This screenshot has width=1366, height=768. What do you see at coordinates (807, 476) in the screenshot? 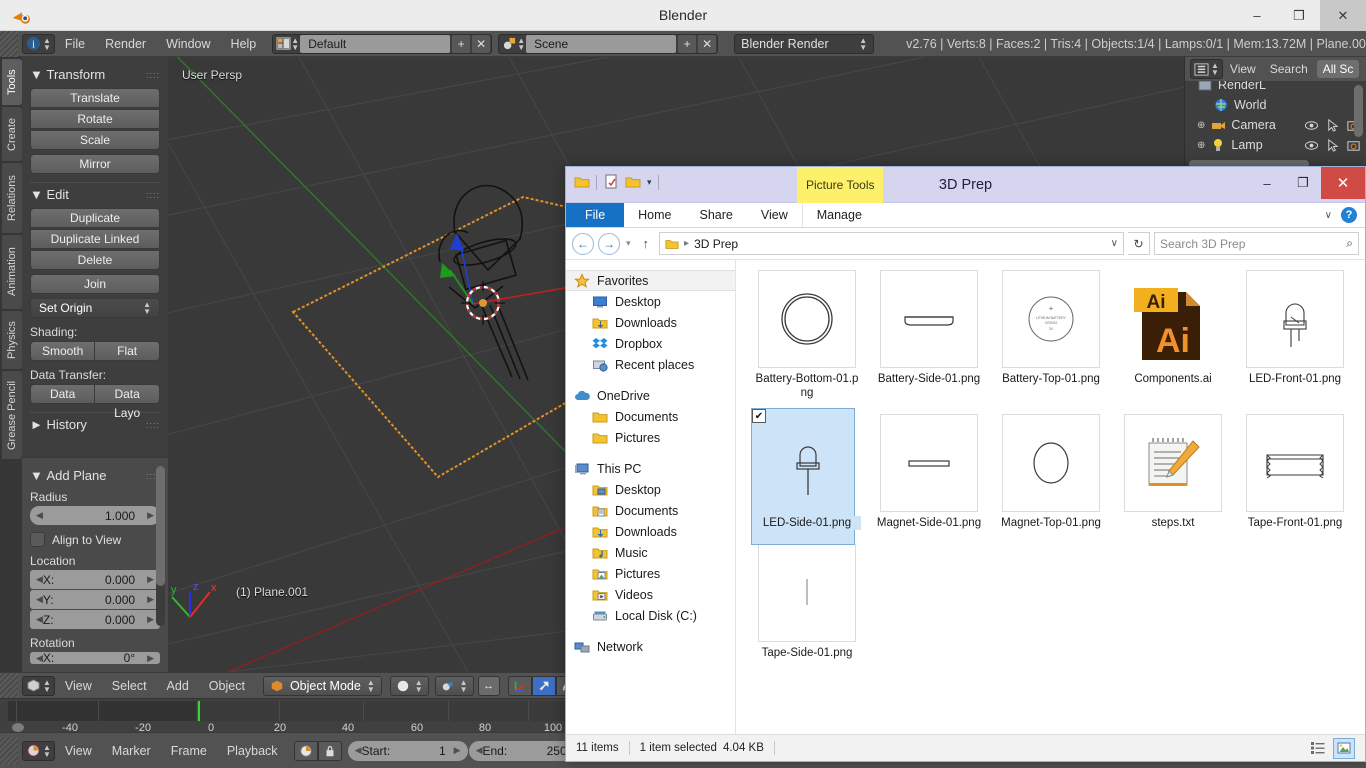
I see `file-tile-selected: ✔ LED-Side-01.png` at bounding box center [807, 476].